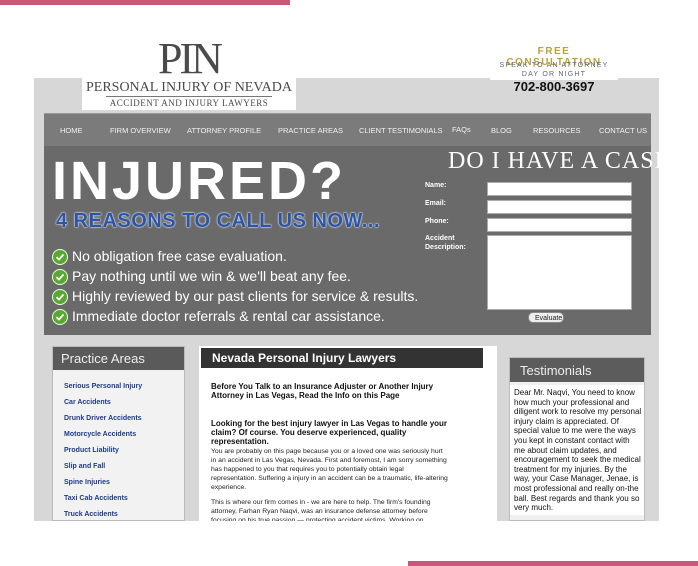  What do you see at coordinates (437, 221) in the screenshot?
I see `phone-label: Phone:` at bounding box center [437, 221].